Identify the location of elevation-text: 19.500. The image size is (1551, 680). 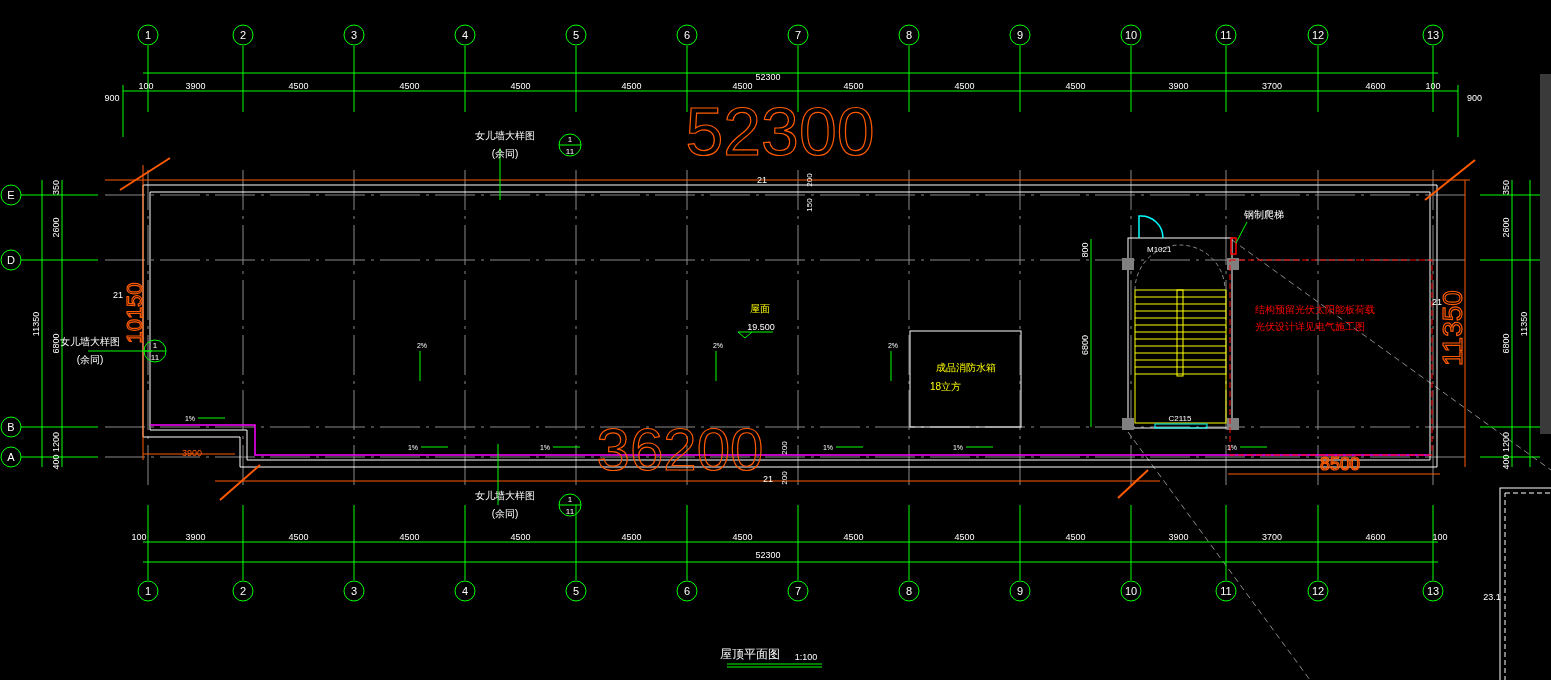
(761, 327).